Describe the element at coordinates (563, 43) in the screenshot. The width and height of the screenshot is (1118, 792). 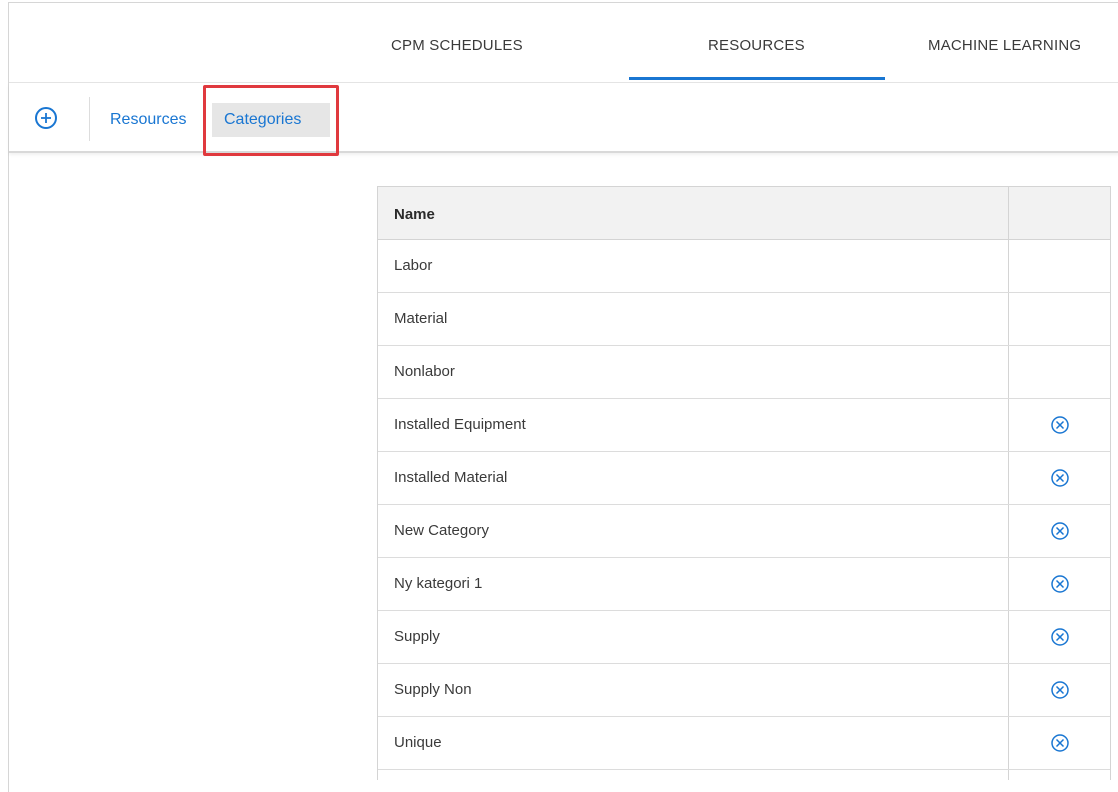
I see `top-tab-bar: CPM SCHEDULES RESOURCES MACHINE LEARNING` at that location.